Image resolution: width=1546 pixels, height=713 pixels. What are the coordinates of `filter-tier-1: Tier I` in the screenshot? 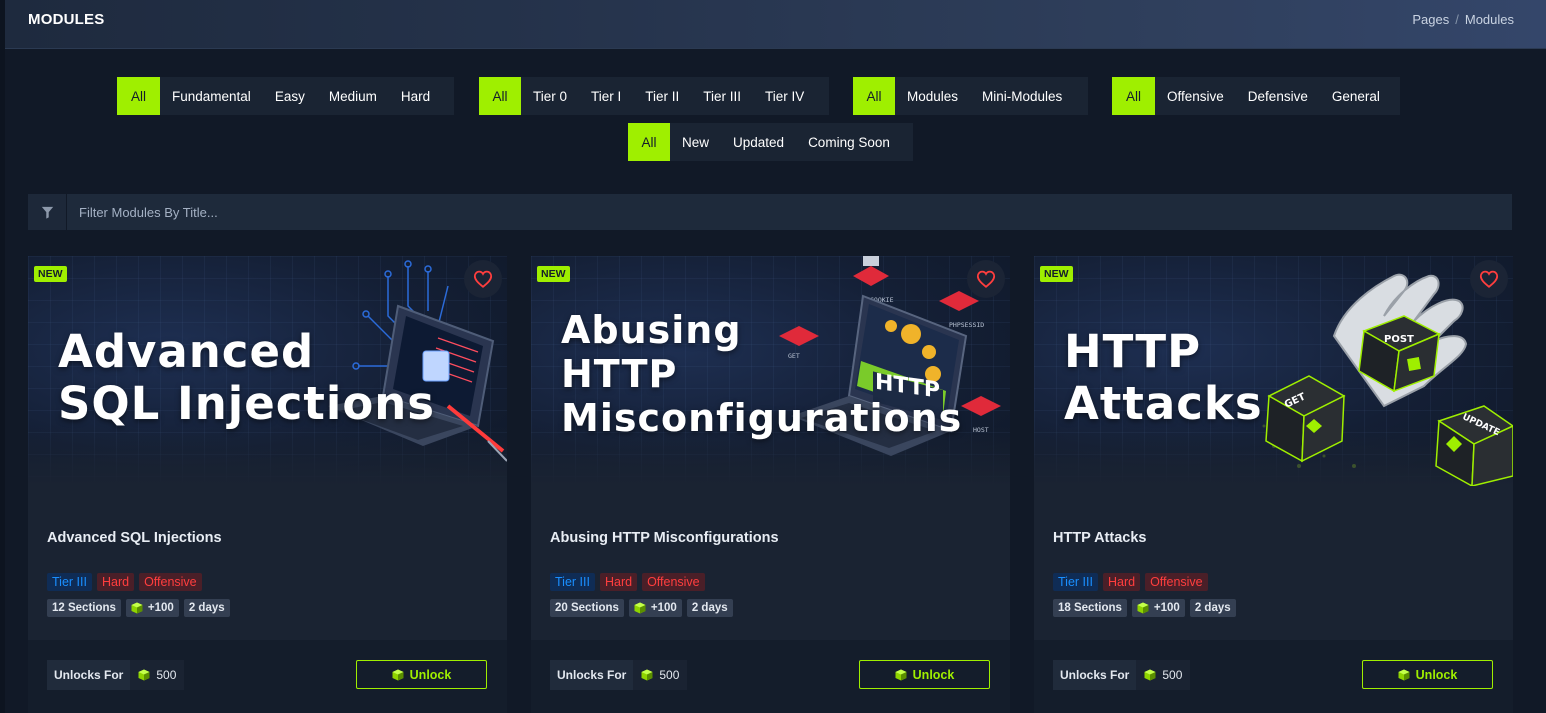 It's located at (606, 96).